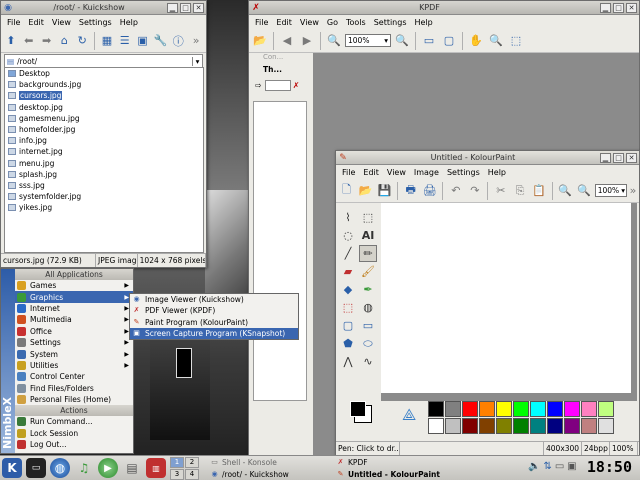  What do you see at coordinates (368, 361) in the screenshot?
I see `curve-icon: ∿` at bounding box center [368, 361].